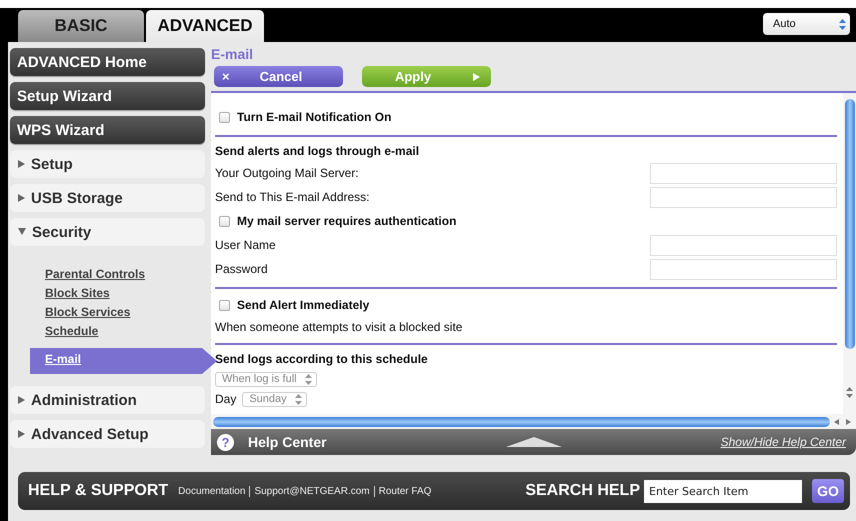  Describe the element at coordinates (476, 76) in the screenshot. I see `play-icon` at that location.